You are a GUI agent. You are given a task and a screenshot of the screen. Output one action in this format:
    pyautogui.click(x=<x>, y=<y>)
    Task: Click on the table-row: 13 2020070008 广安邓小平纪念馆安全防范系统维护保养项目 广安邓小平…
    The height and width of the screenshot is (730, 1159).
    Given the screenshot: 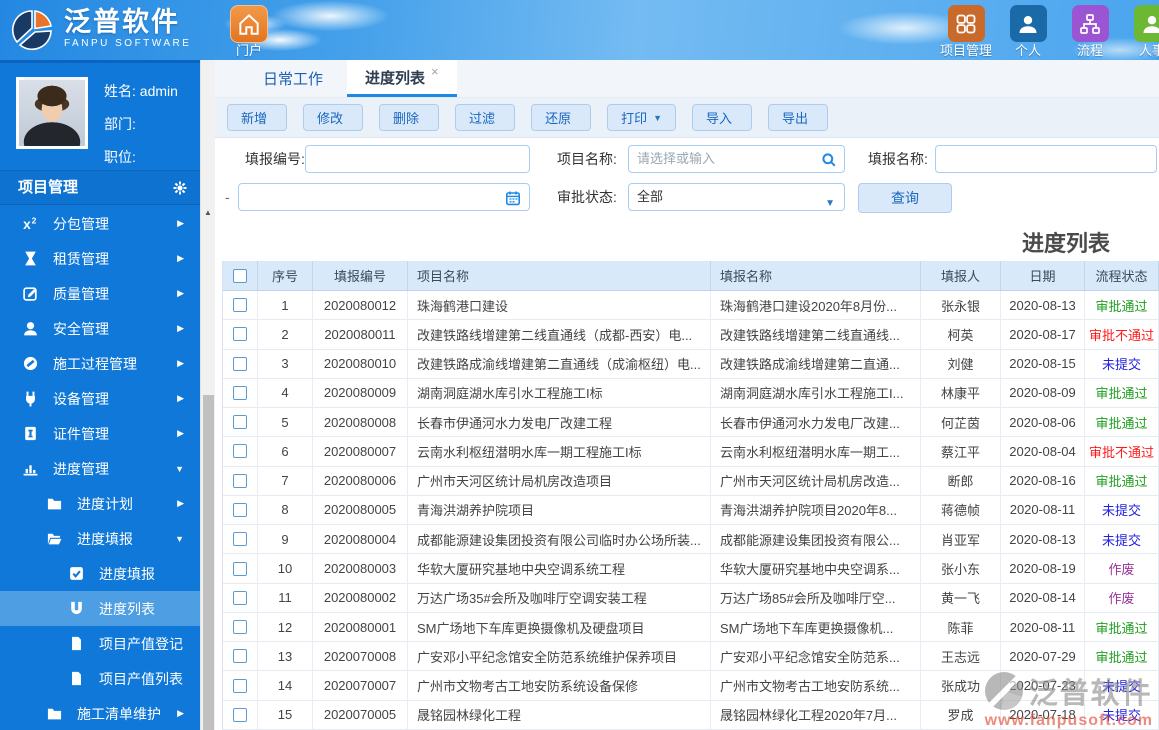 What is the action you would take?
    pyautogui.click(x=691, y=657)
    